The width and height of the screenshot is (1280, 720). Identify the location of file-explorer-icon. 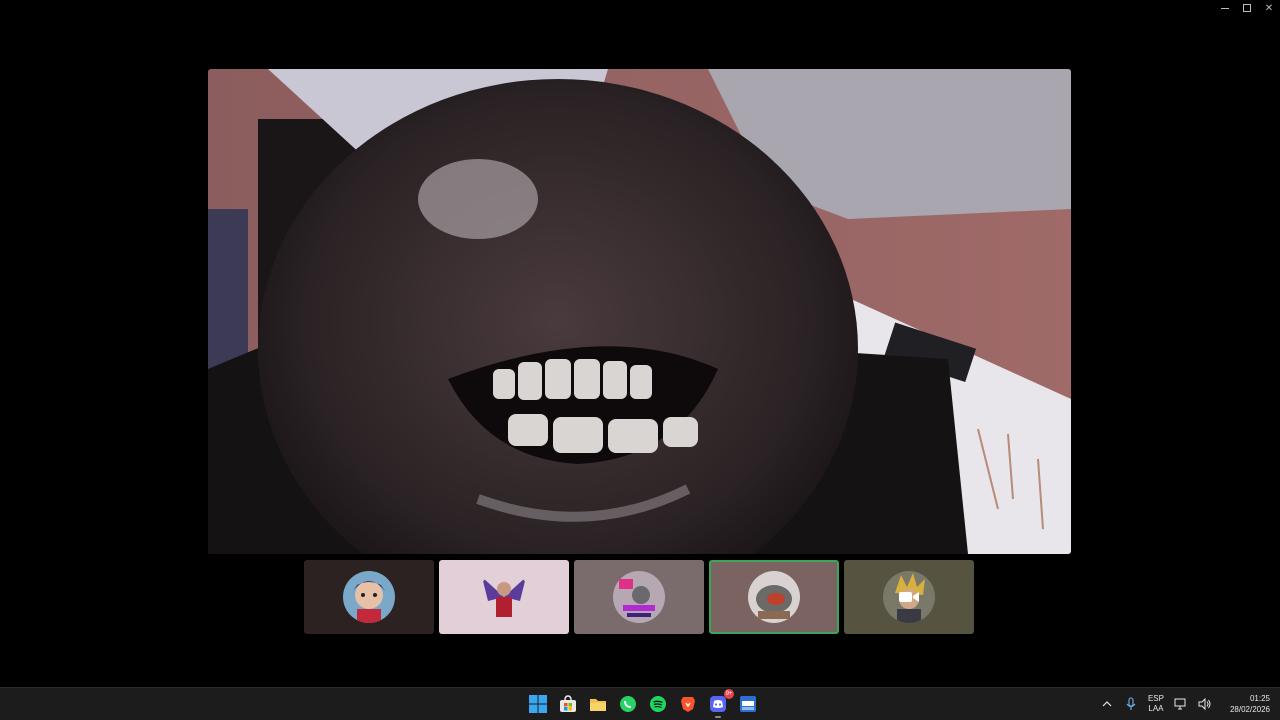
(598, 705).